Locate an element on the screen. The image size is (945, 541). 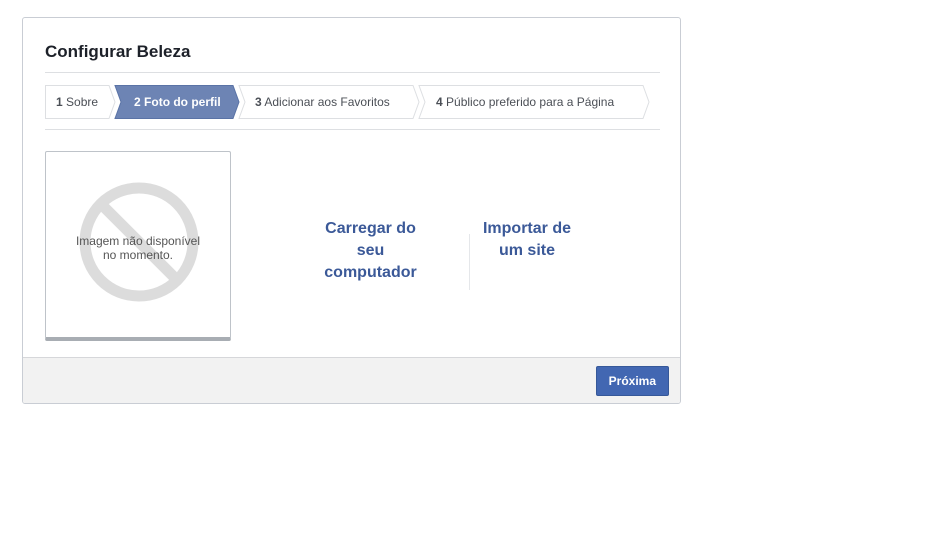
vertical-divider is located at coordinates (469, 262).